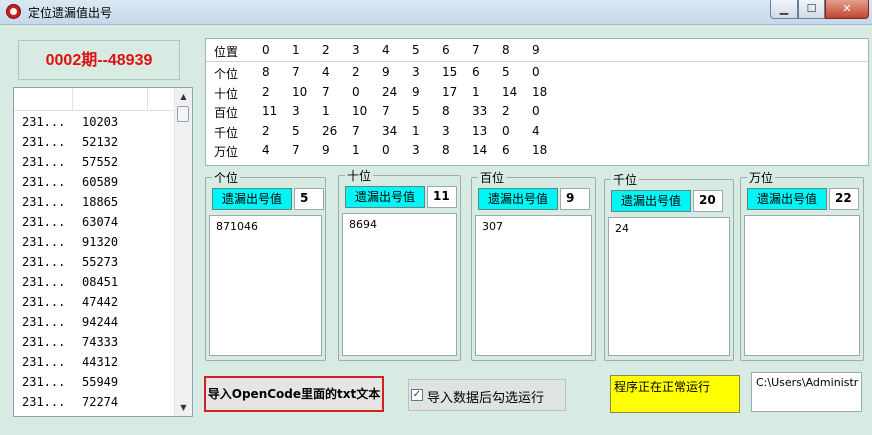  What do you see at coordinates (265, 285) in the screenshot?
I see `output-textarea: 871046` at bounding box center [265, 285].